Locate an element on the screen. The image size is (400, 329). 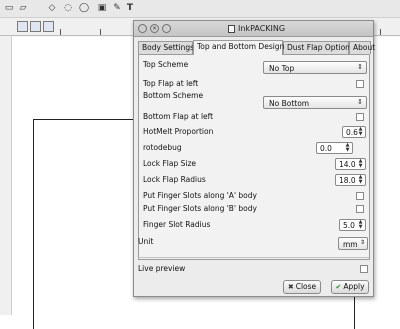
app-icon is located at coordinates (231, 29).